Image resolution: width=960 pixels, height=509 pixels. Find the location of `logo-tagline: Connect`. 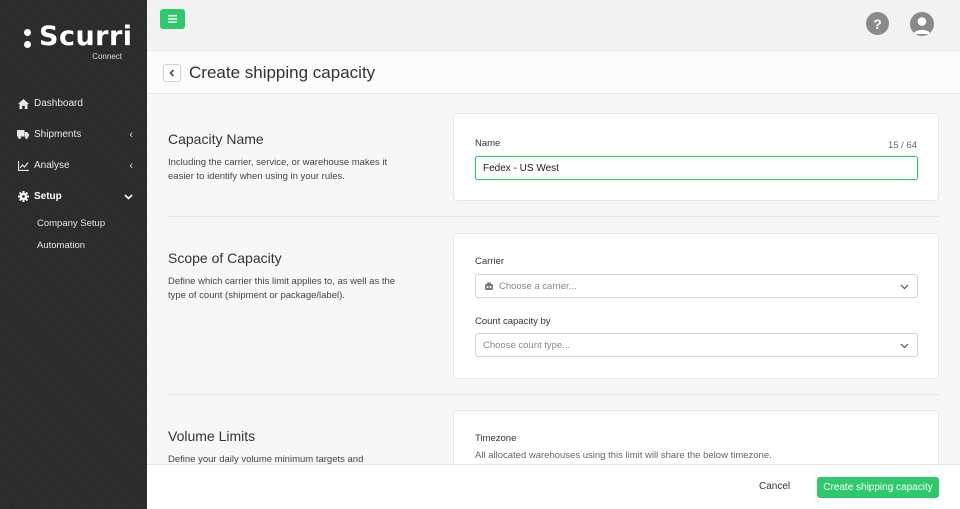

logo-tagline: Connect is located at coordinates (107, 56).